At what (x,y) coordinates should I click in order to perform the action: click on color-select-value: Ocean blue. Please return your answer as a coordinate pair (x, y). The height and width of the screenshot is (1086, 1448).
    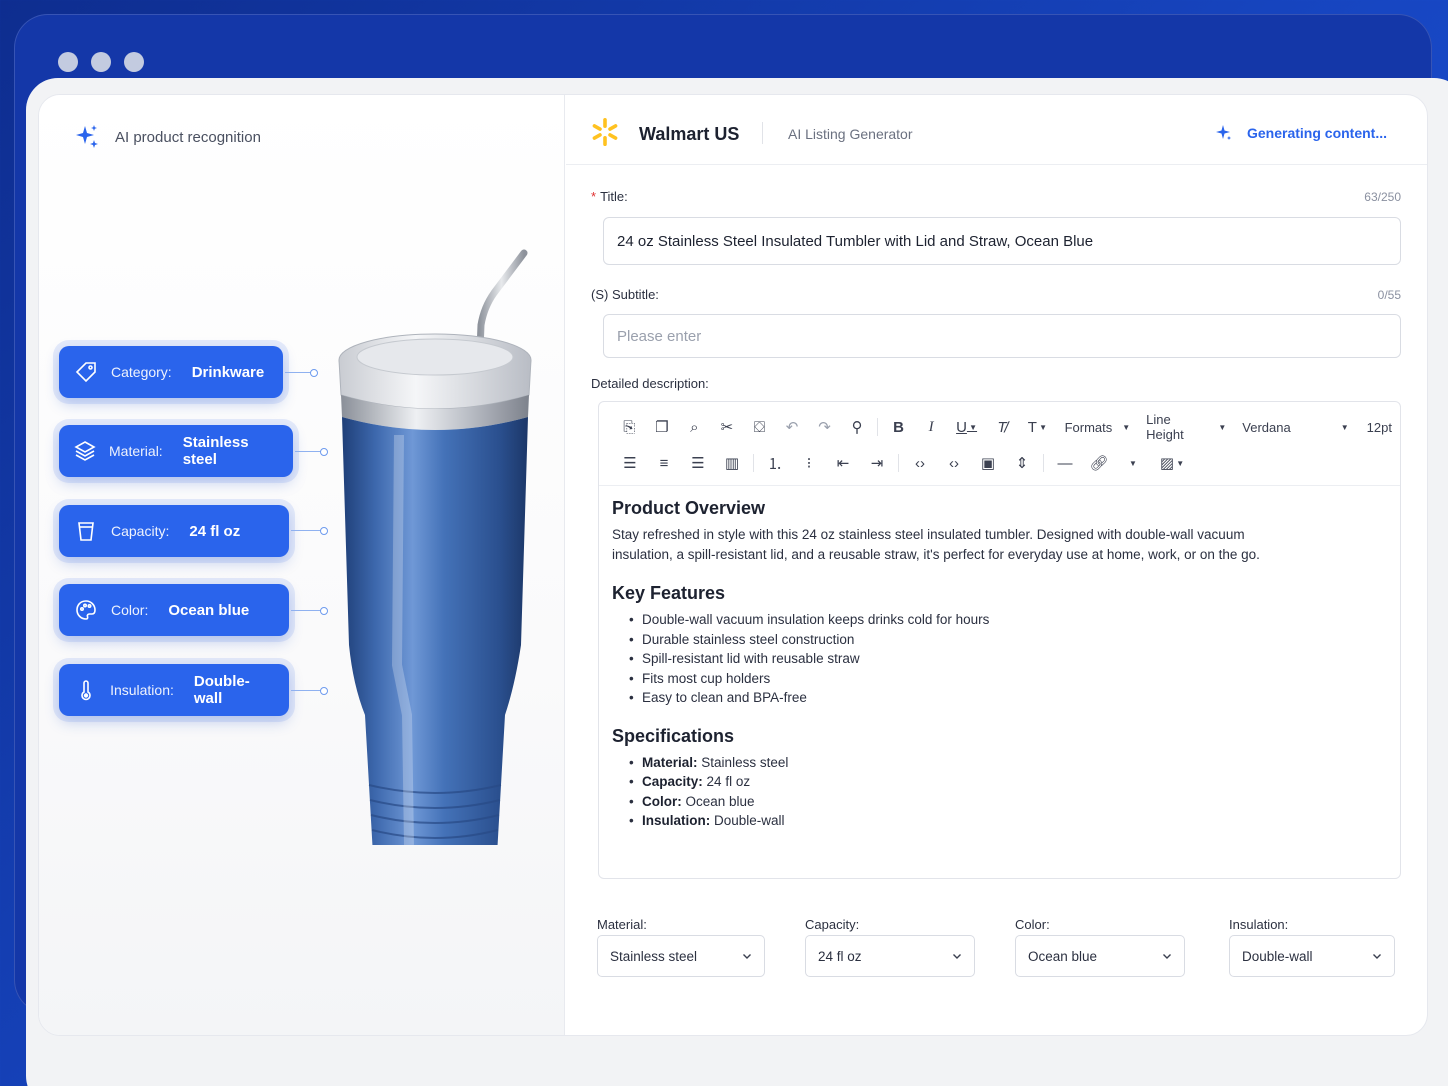
    Looking at the image, I should click on (1063, 956).